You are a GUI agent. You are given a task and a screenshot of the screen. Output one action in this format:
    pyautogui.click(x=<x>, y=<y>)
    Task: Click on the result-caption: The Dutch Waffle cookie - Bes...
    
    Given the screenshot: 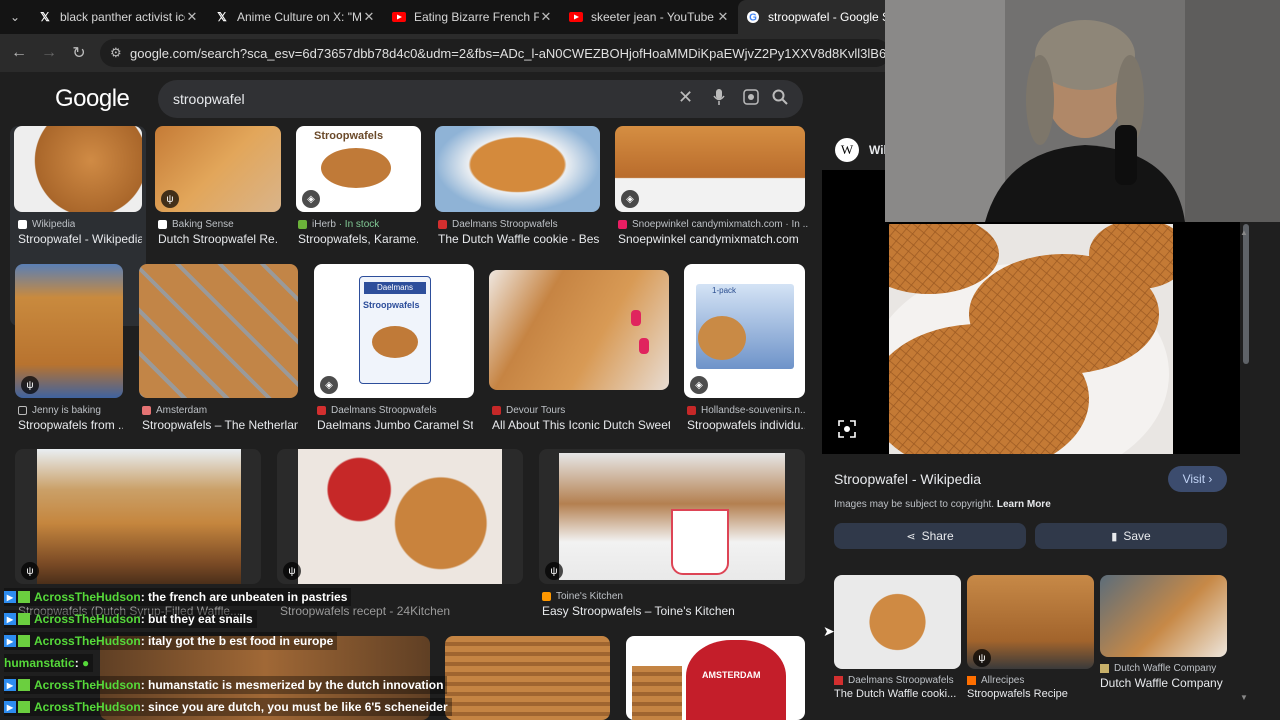 What is the action you would take?
    pyautogui.click(x=519, y=239)
    